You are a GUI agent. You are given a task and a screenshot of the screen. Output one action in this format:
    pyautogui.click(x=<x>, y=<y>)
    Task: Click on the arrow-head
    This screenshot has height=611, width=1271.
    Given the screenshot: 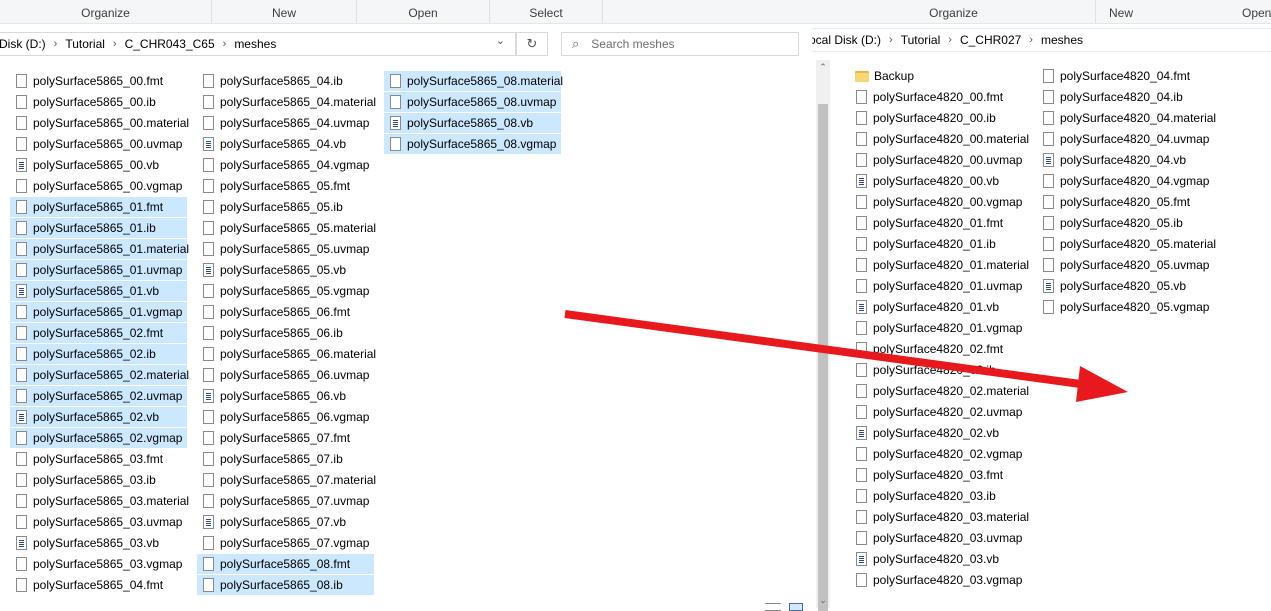 What is the action you would take?
    pyautogui.click(x=1102, y=384)
    